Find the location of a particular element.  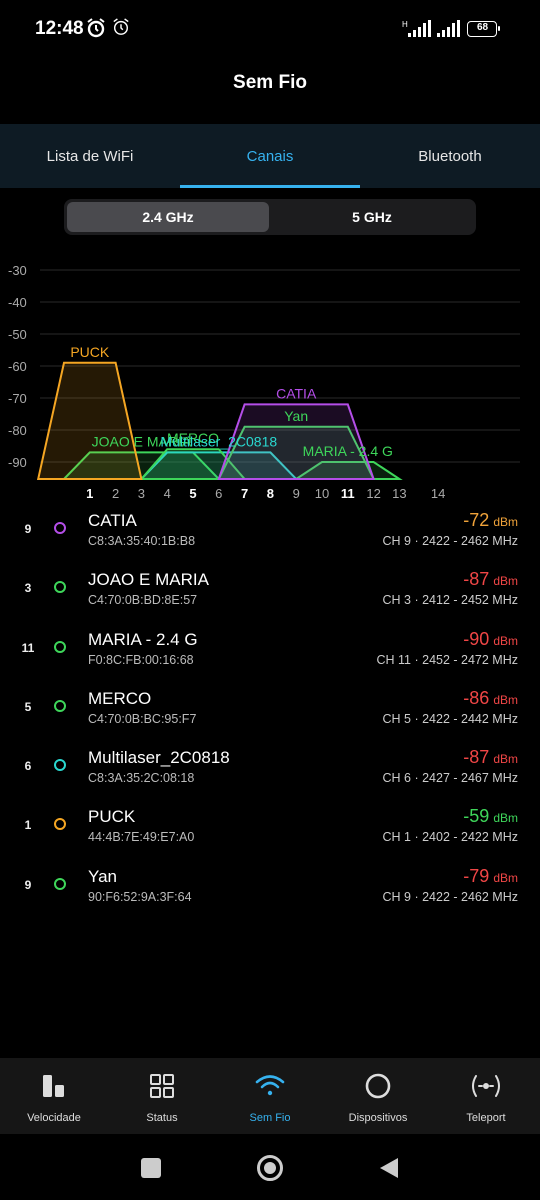

recent-apps-button is located at coordinates (151, 1168).